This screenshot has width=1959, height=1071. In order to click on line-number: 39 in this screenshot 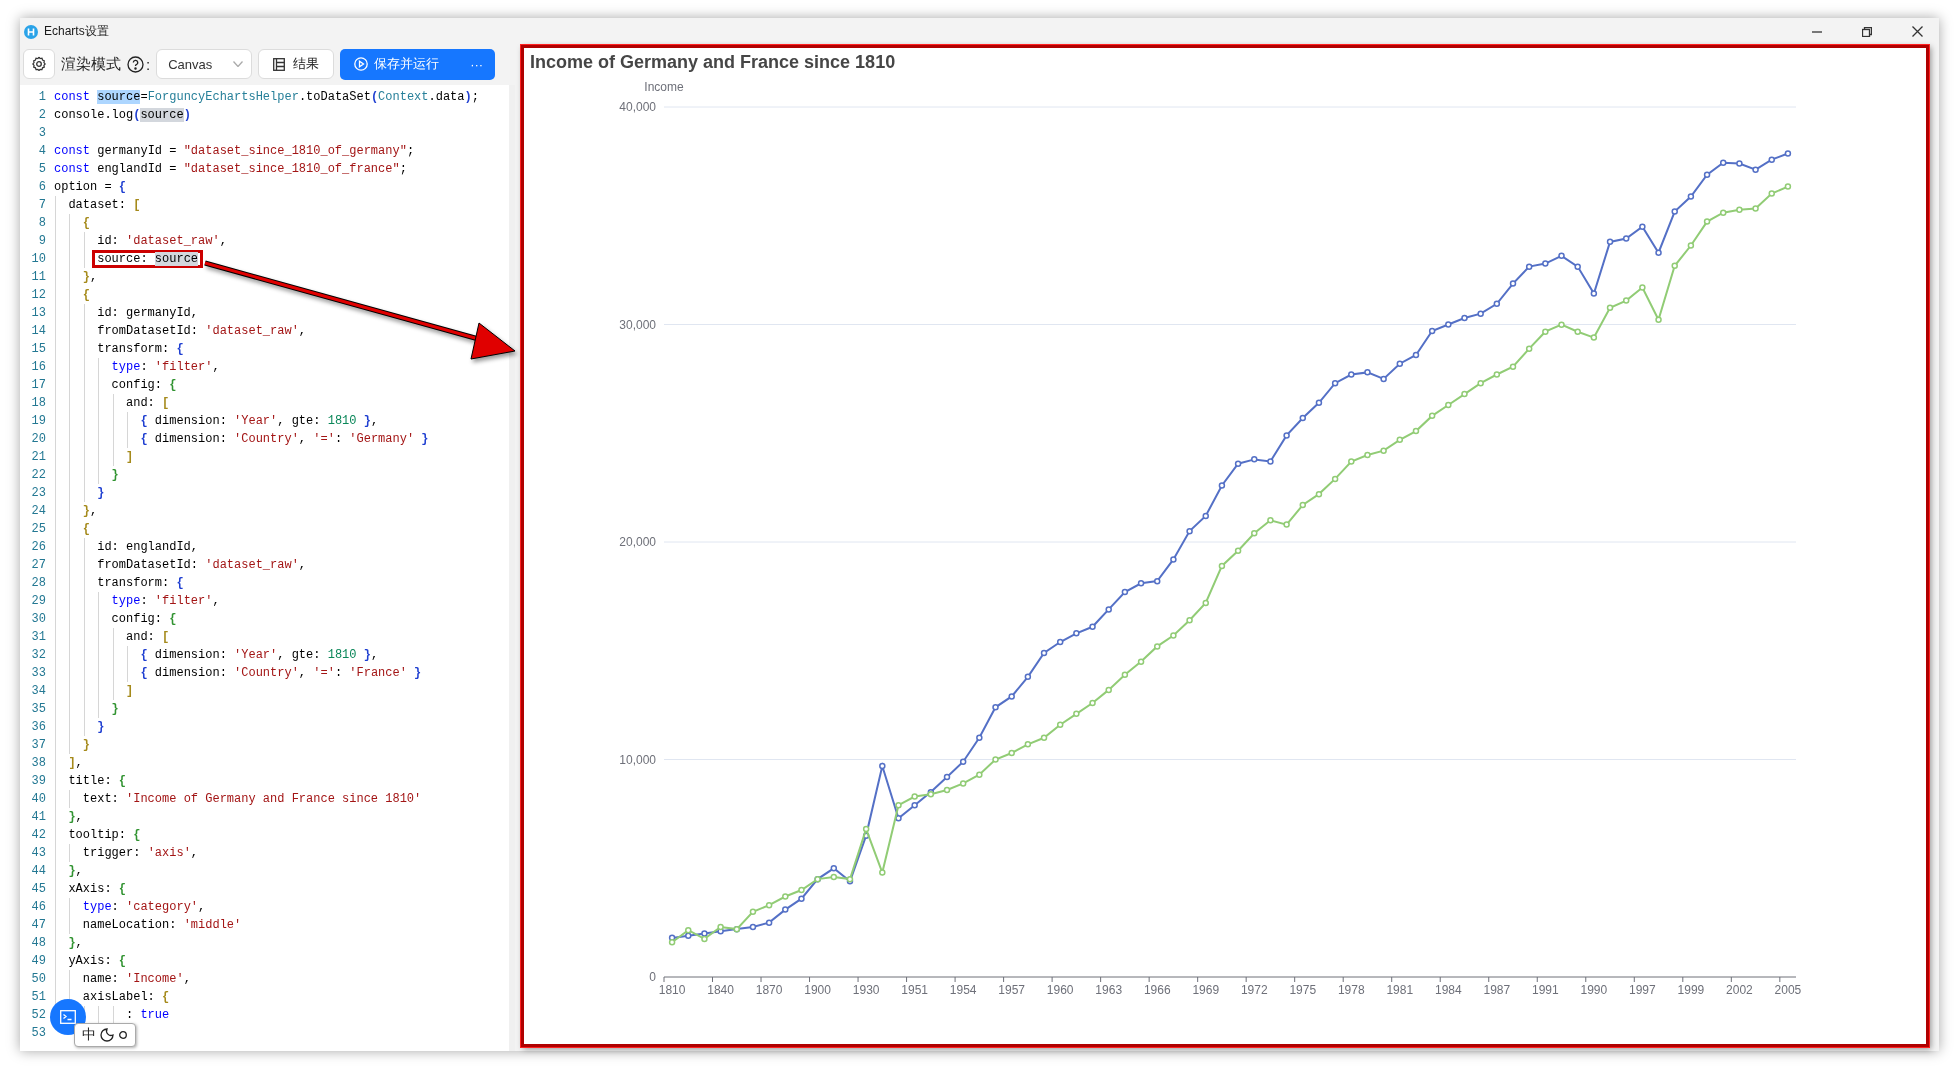, I will do `click(38, 781)`.